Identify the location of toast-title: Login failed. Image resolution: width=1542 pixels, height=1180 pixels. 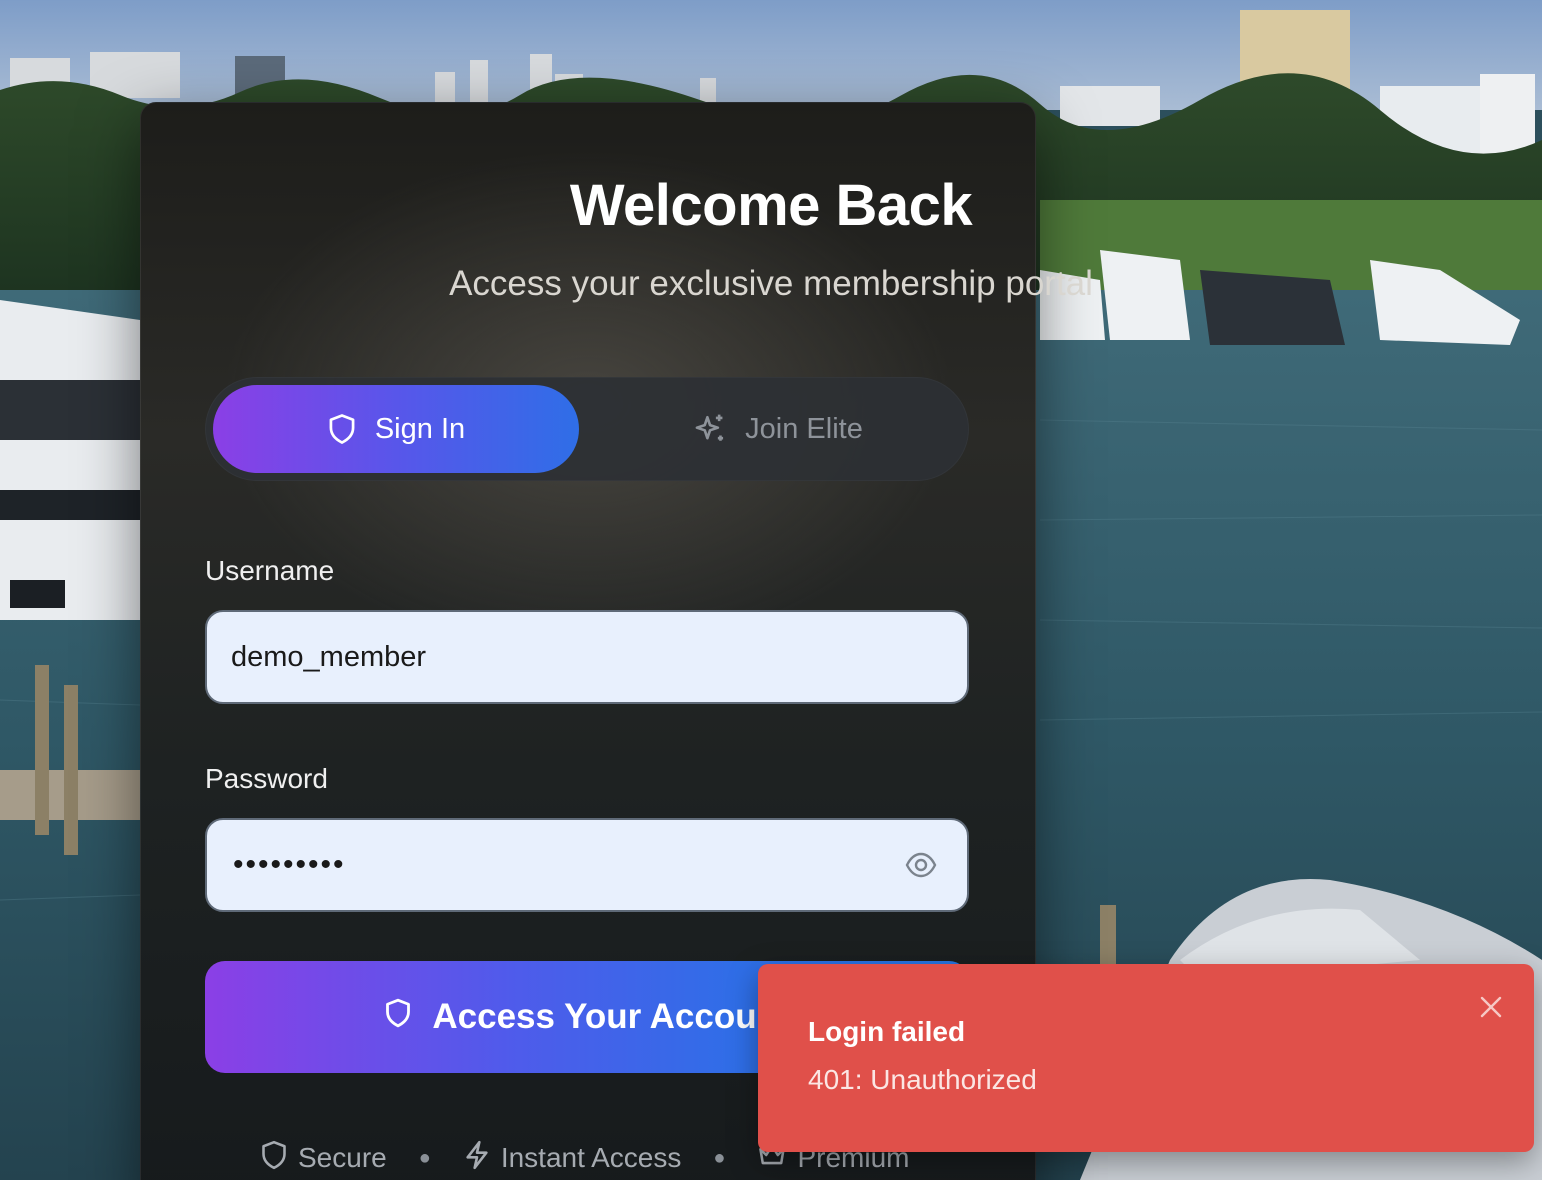
(887, 1031).